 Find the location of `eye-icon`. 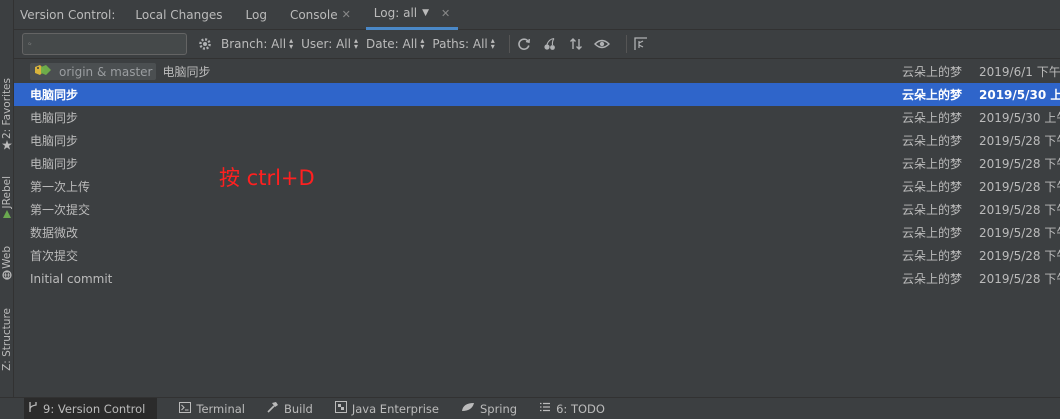

eye-icon is located at coordinates (601, 44).